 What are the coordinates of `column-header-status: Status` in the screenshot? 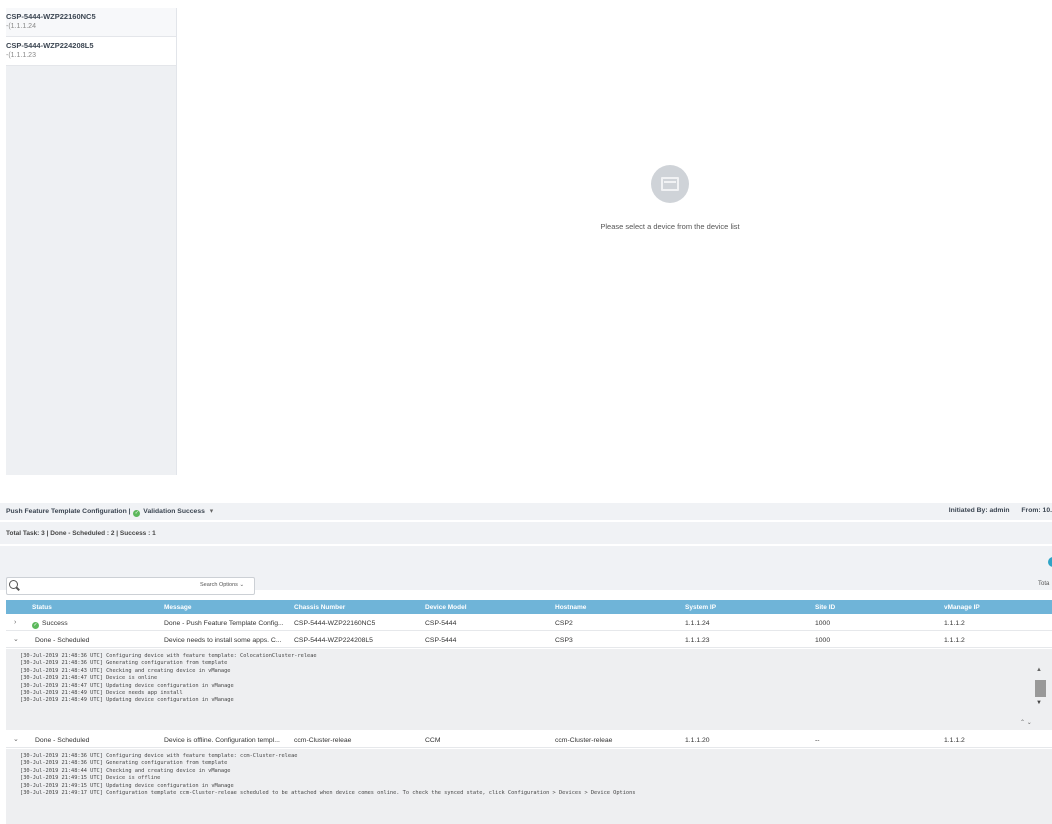 It's located at (42, 607).